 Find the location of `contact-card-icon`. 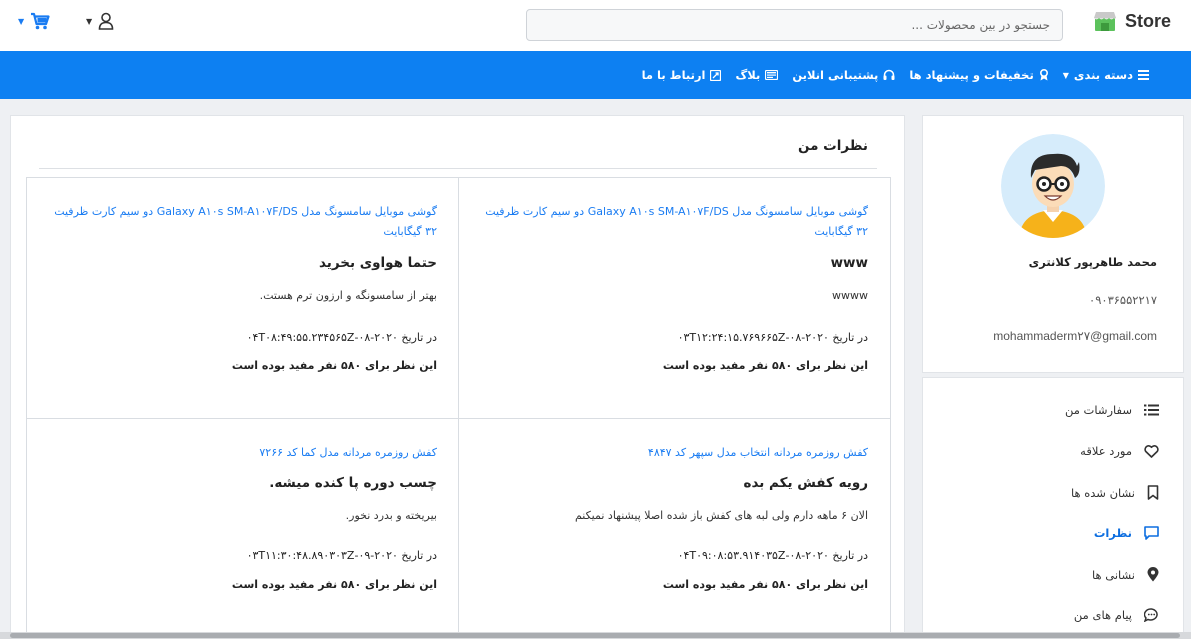

contact-card-icon is located at coordinates (716, 75).